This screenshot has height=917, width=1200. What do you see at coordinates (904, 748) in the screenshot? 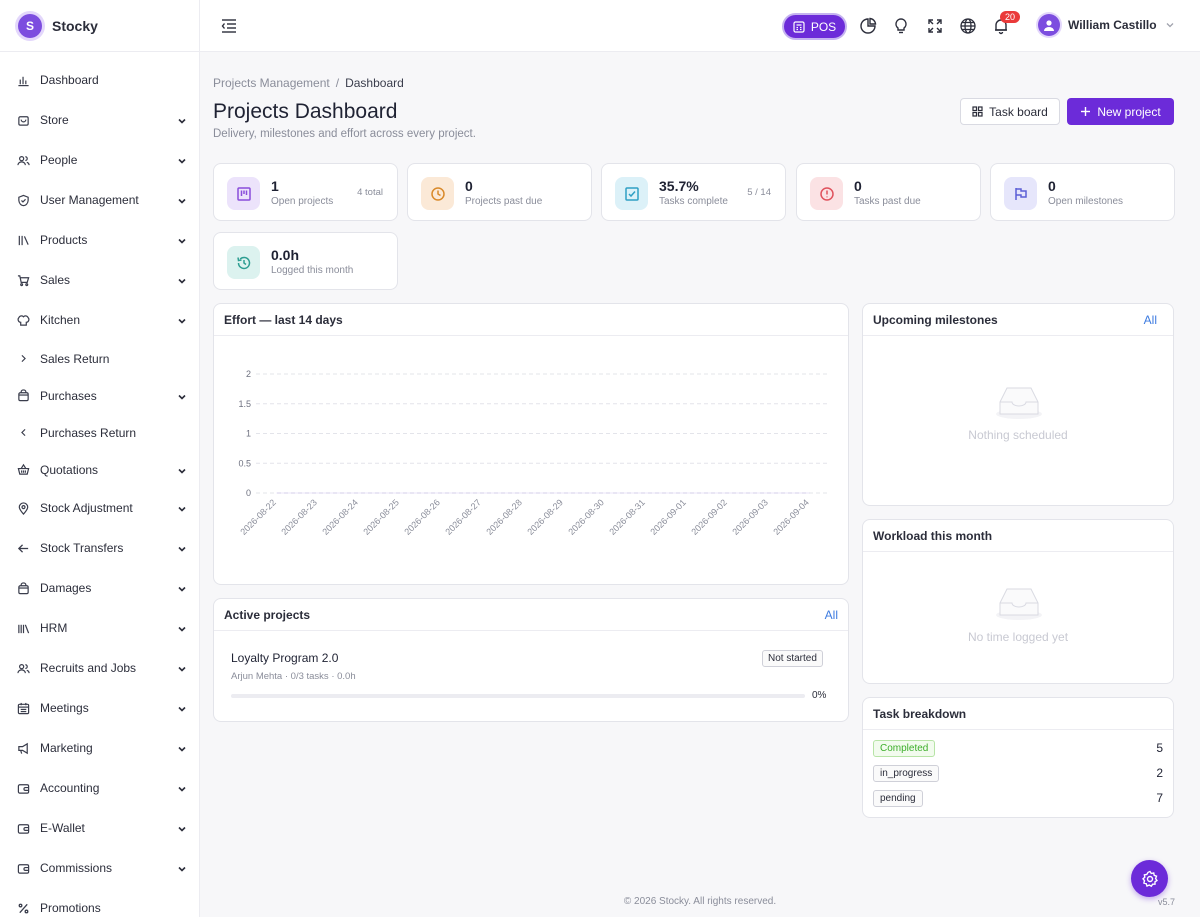
I see `status-badge: Completed` at bounding box center [904, 748].